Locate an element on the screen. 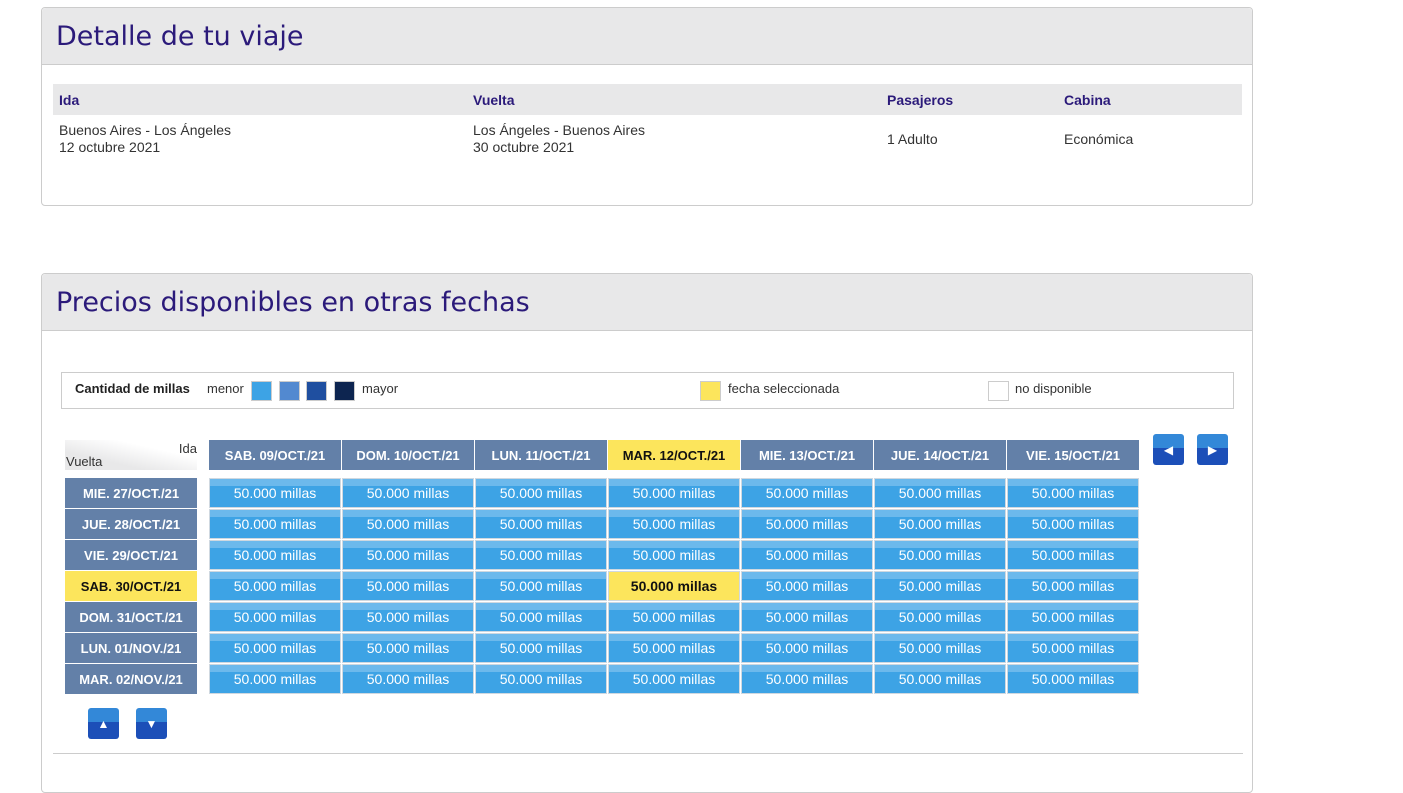 The width and height of the screenshot is (1403, 793). trip-detail-title: Detalle de tu viaje is located at coordinates (180, 36).